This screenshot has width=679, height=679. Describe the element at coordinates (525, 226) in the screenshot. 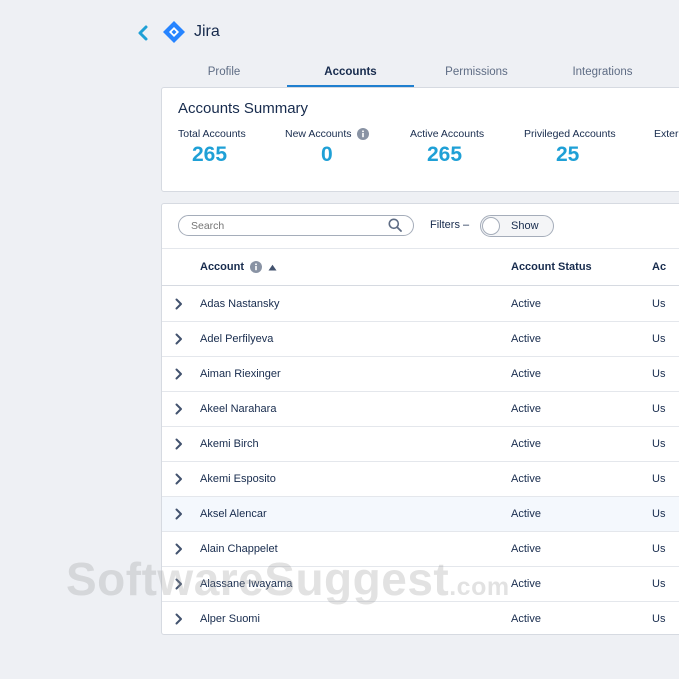

I see `toggle-label: Show` at that location.